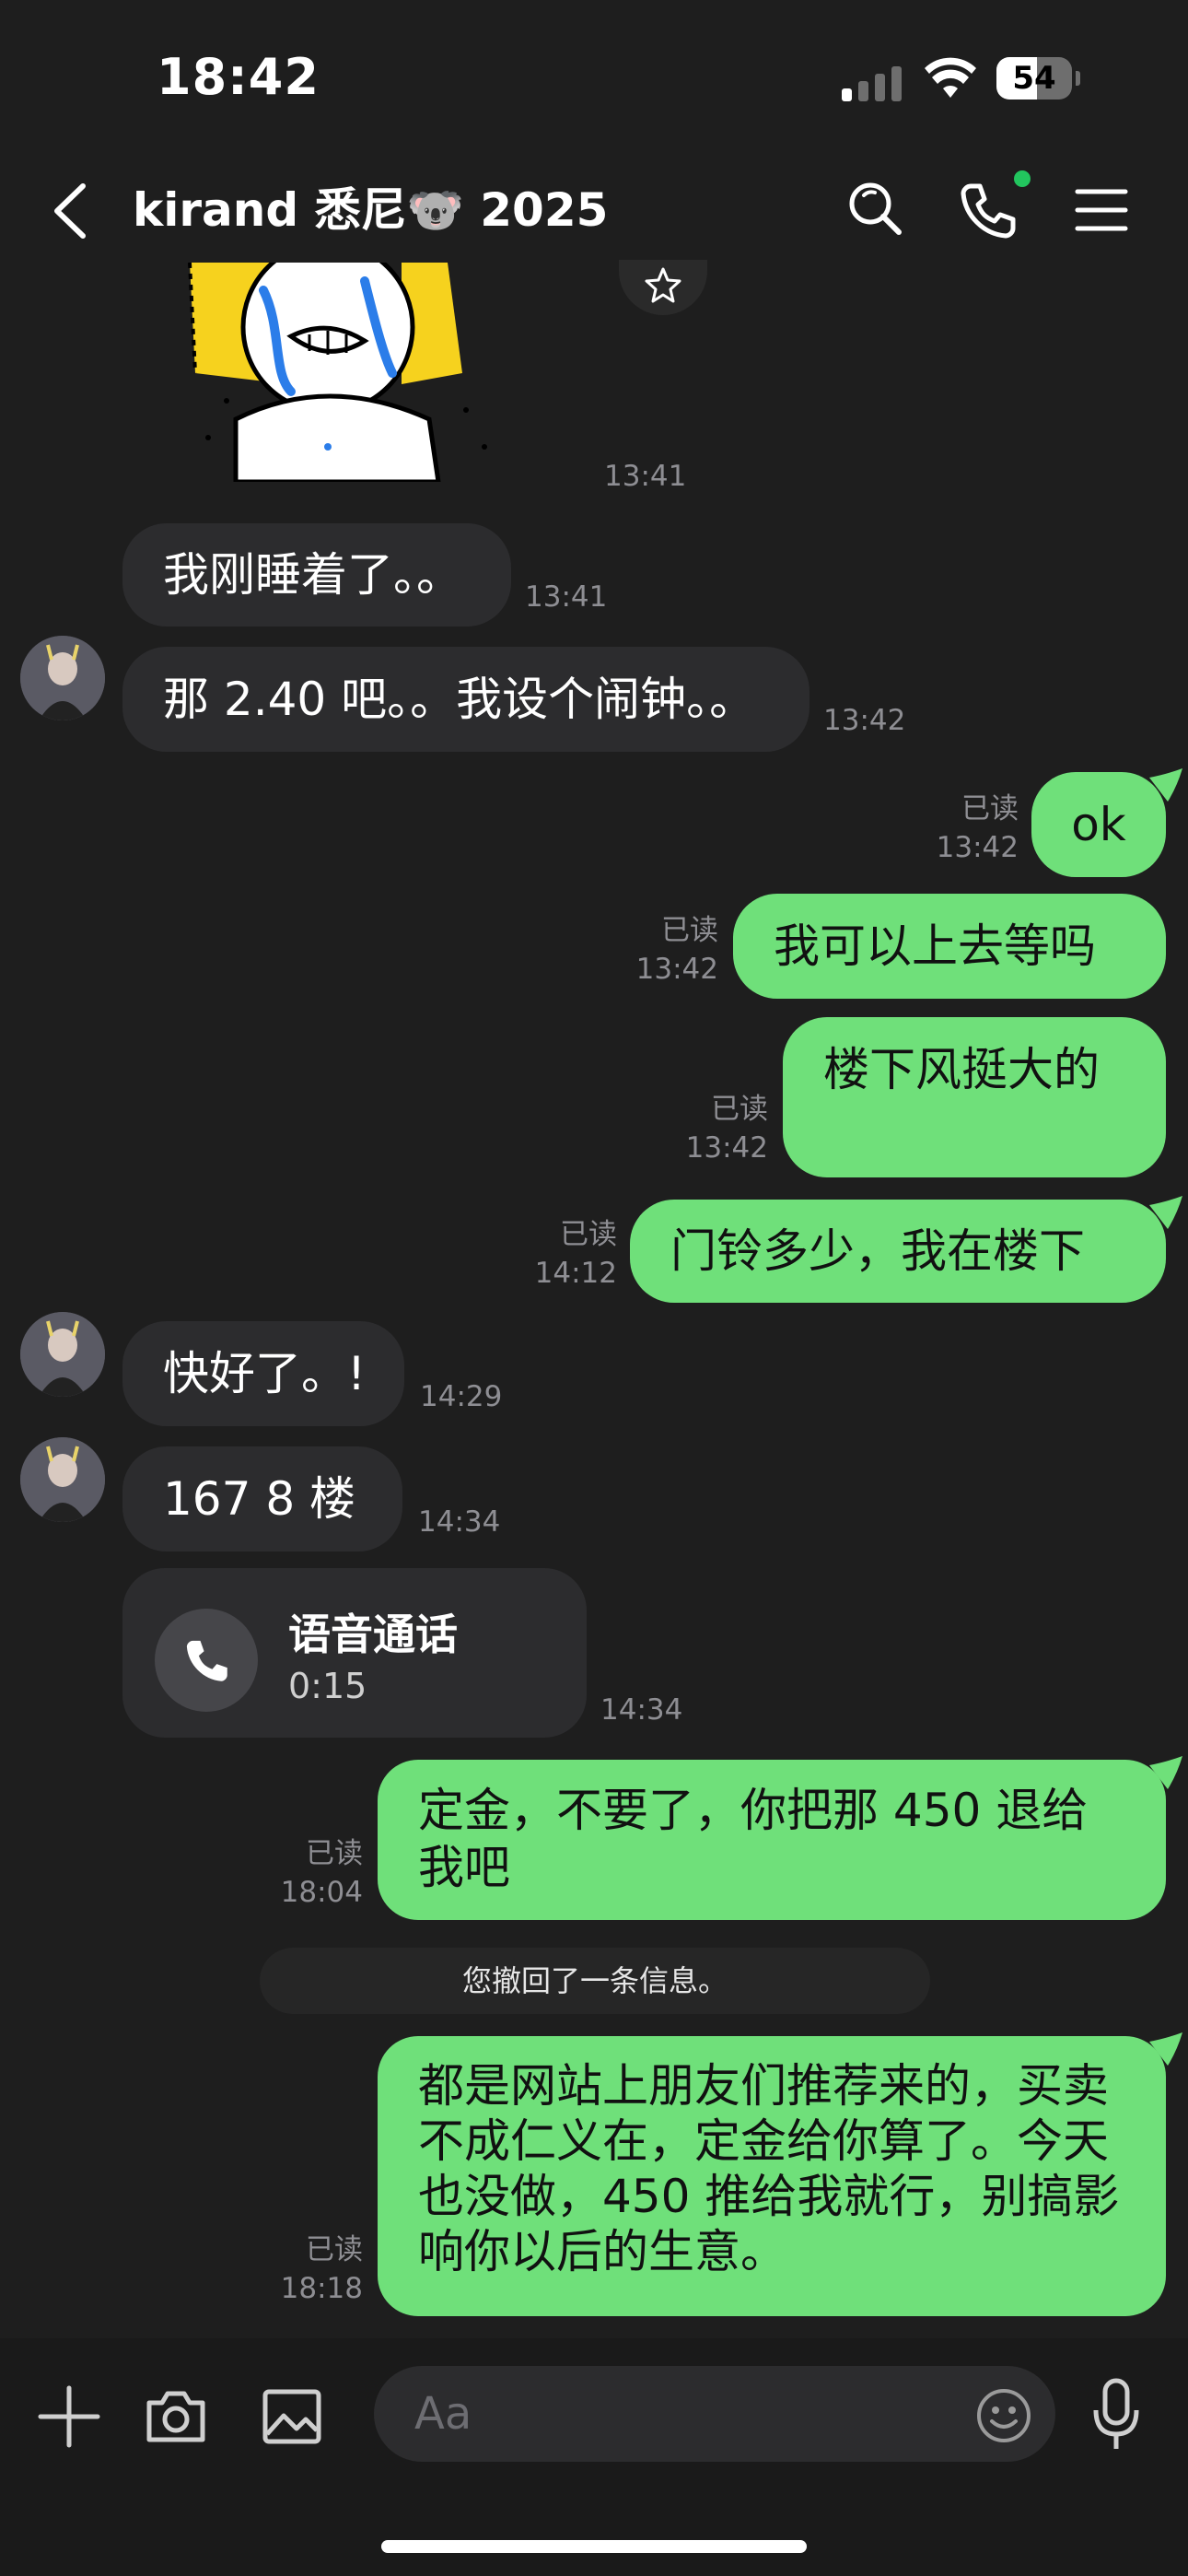  Describe the element at coordinates (239, 77) in the screenshot. I see `status-time: 18:42` at that location.